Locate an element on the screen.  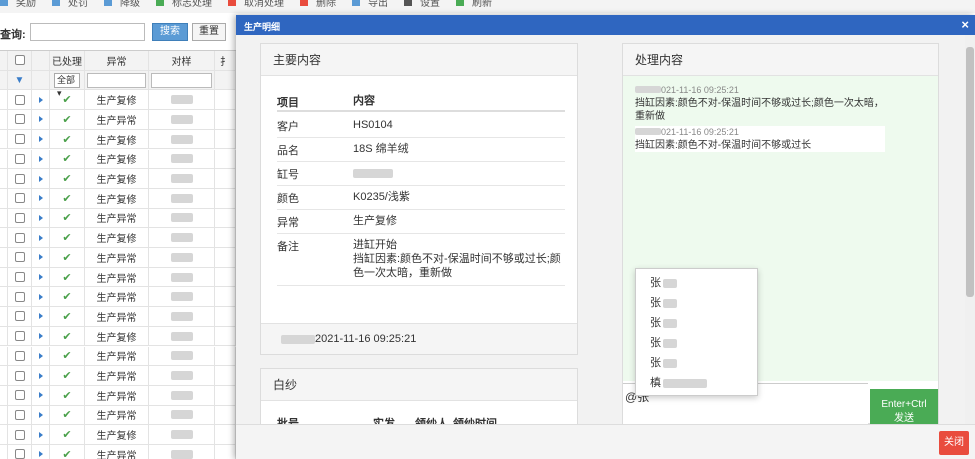
mention-dropdown: 张张张张张槙 is located at coordinates (696, 332).